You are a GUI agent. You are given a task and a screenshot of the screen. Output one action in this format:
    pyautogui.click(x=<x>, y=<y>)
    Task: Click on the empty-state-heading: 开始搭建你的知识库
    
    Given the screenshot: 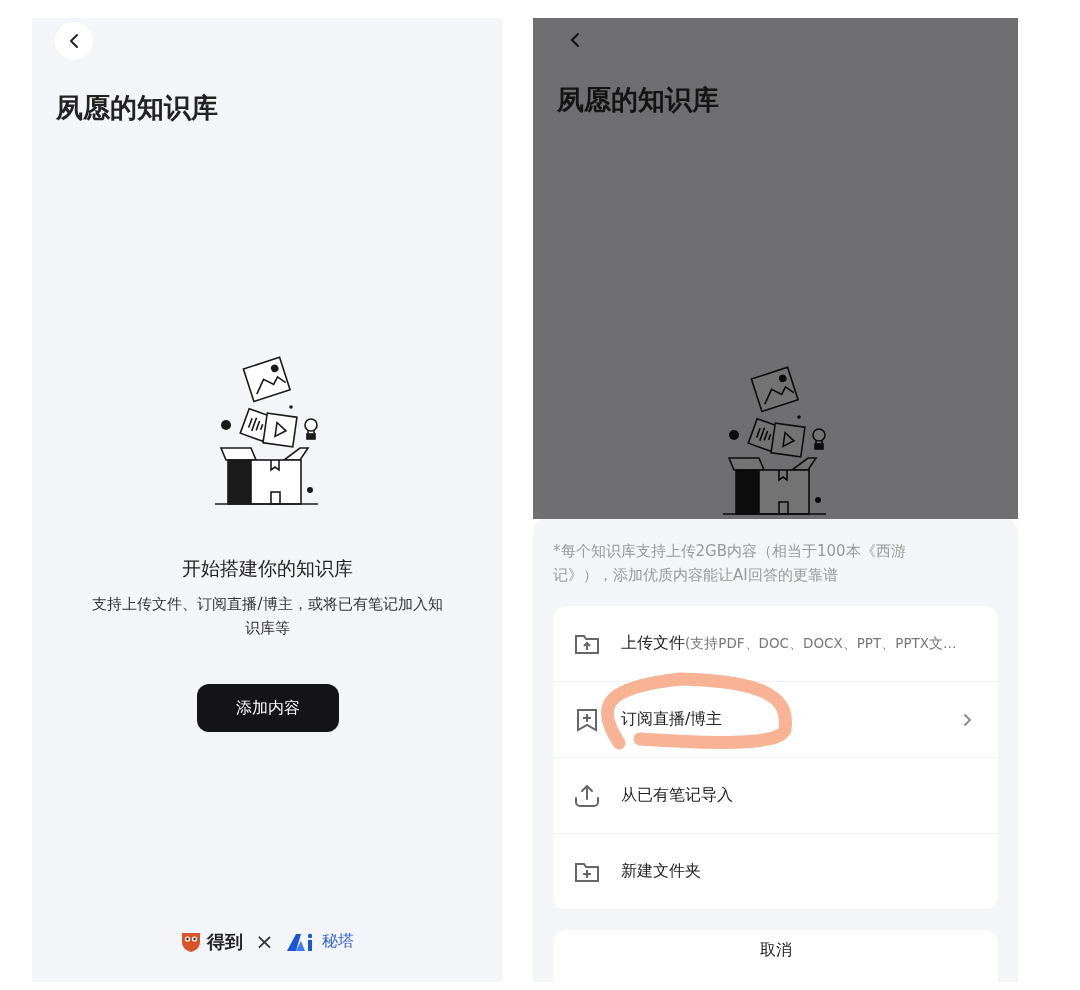 What is the action you would take?
    pyautogui.click(x=267, y=568)
    